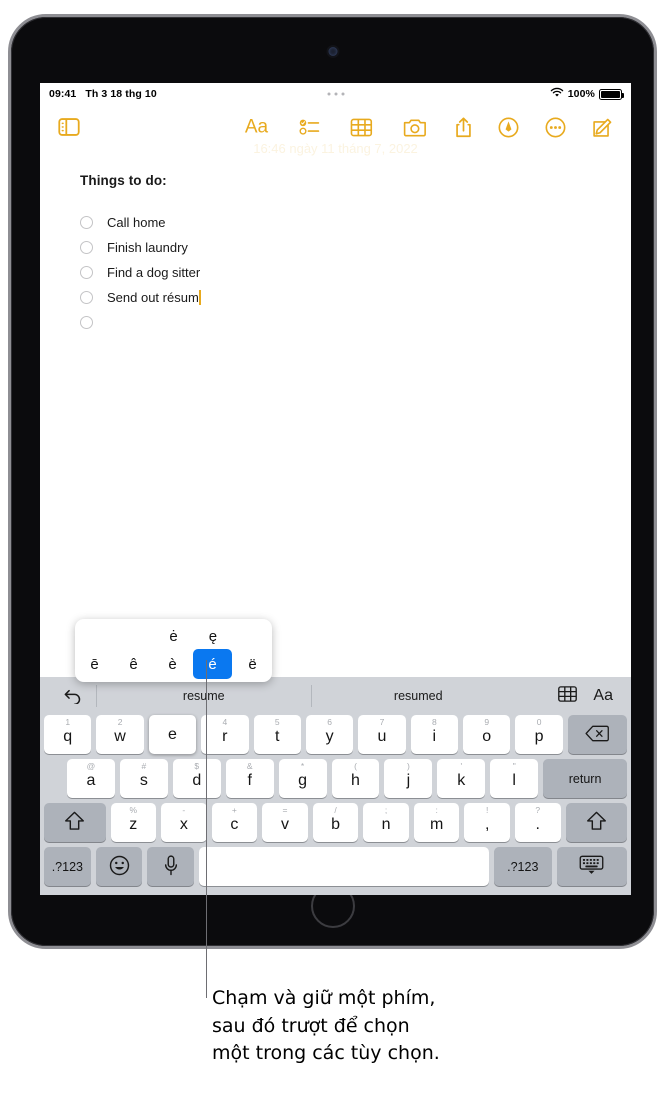 This screenshot has width=665, height=1093. Describe the element at coordinates (103, 94) in the screenshot. I see `status-bar-left: 09:41 Th 3 18 thg 10` at that location.